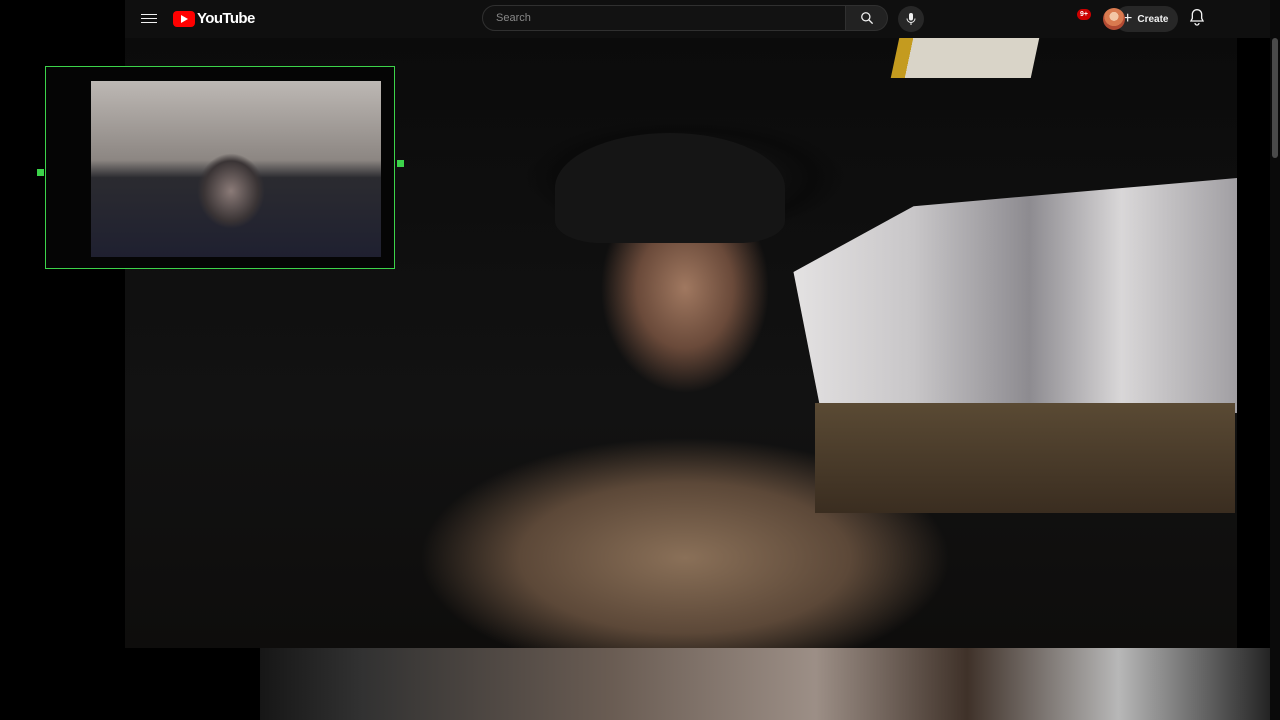 This screenshot has height=720, width=1280. Describe the element at coordinates (400, 163) in the screenshot. I see `resize-handle-right` at that location.